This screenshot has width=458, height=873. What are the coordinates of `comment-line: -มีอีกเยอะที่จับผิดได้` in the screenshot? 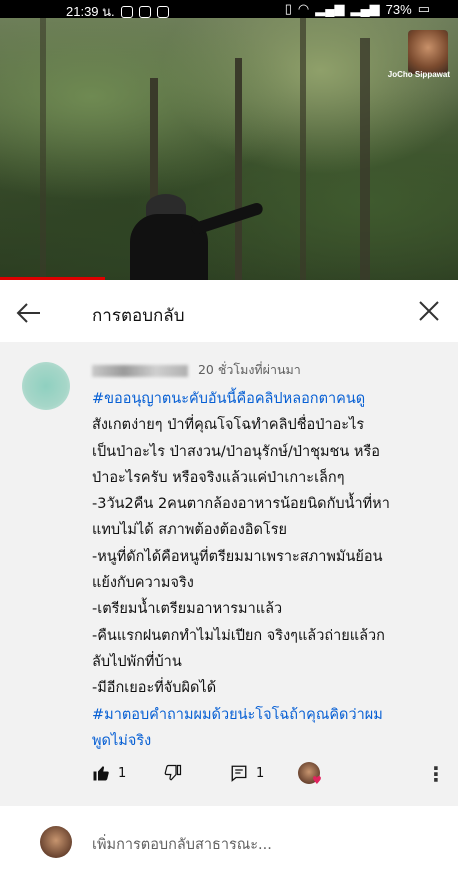 It's located at (154, 688).